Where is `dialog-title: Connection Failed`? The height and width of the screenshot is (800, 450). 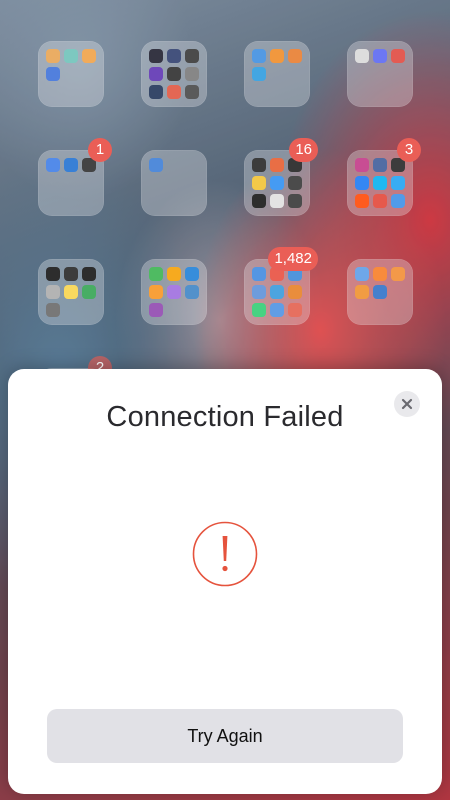
dialog-title: Connection Failed is located at coordinates (225, 417).